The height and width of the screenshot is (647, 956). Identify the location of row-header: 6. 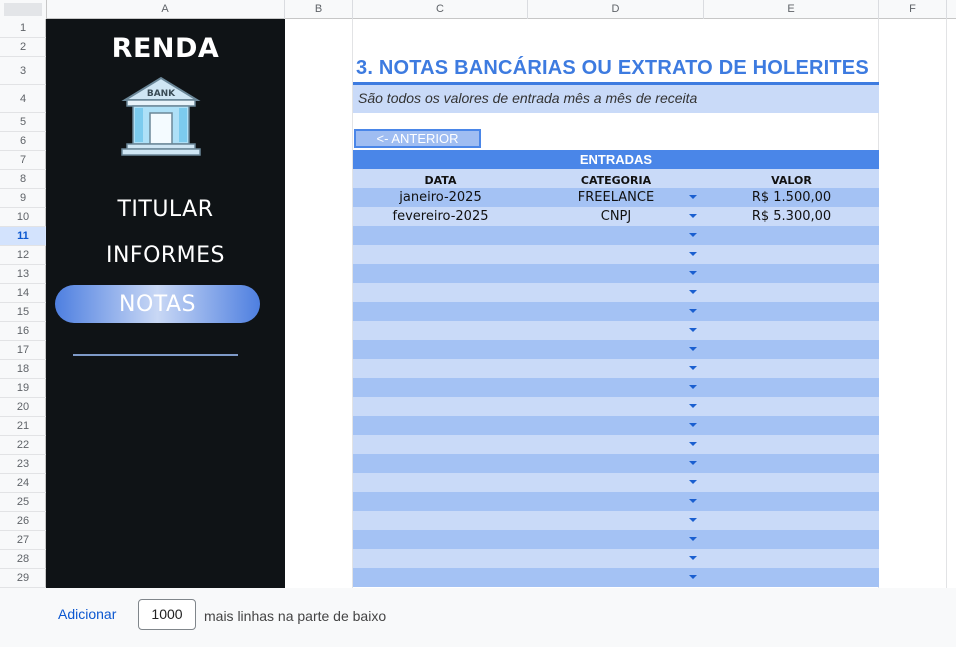
(23, 141).